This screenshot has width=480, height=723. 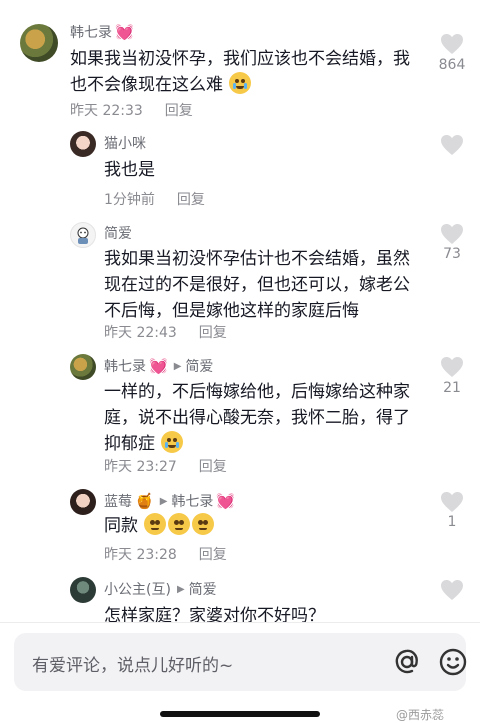 What do you see at coordinates (144, 501) in the screenshot?
I see `name-emoji: 🍯` at bounding box center [144, 501].